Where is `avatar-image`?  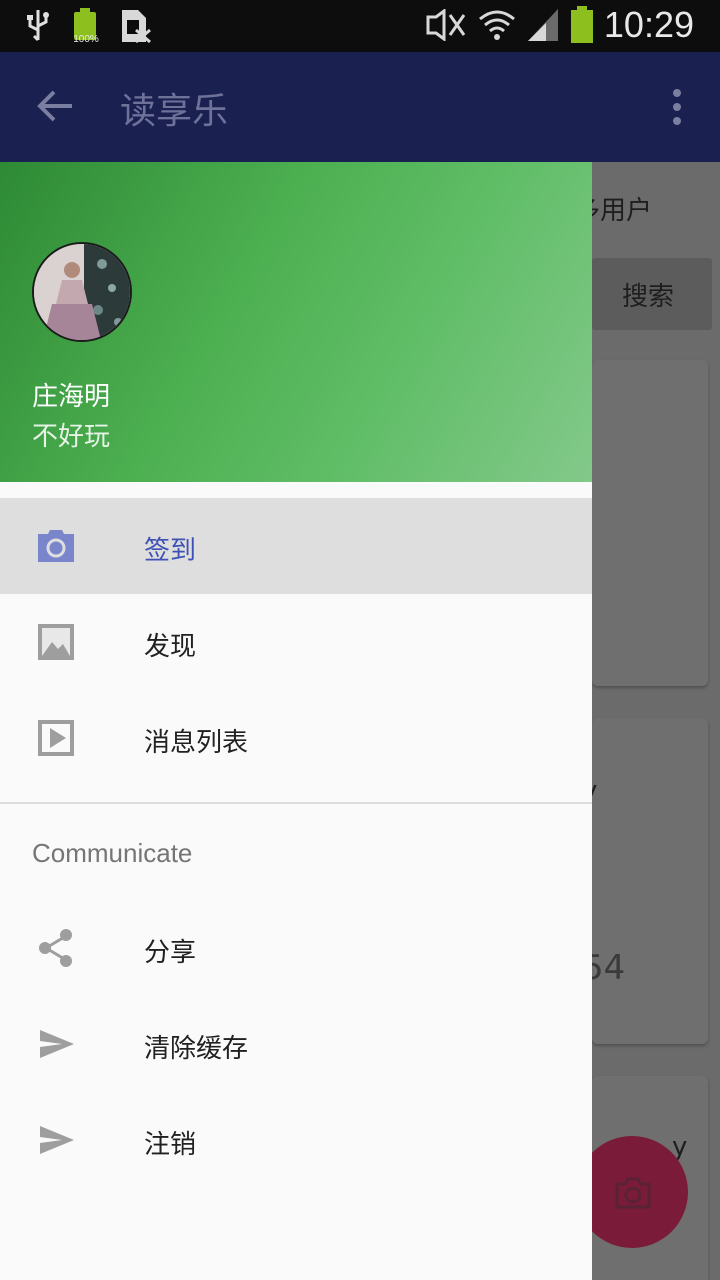
avatar-image is located at coordinates (82, 292).